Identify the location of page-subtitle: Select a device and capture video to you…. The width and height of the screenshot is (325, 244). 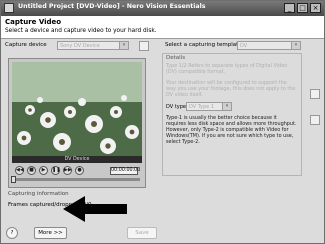
(81, 31).